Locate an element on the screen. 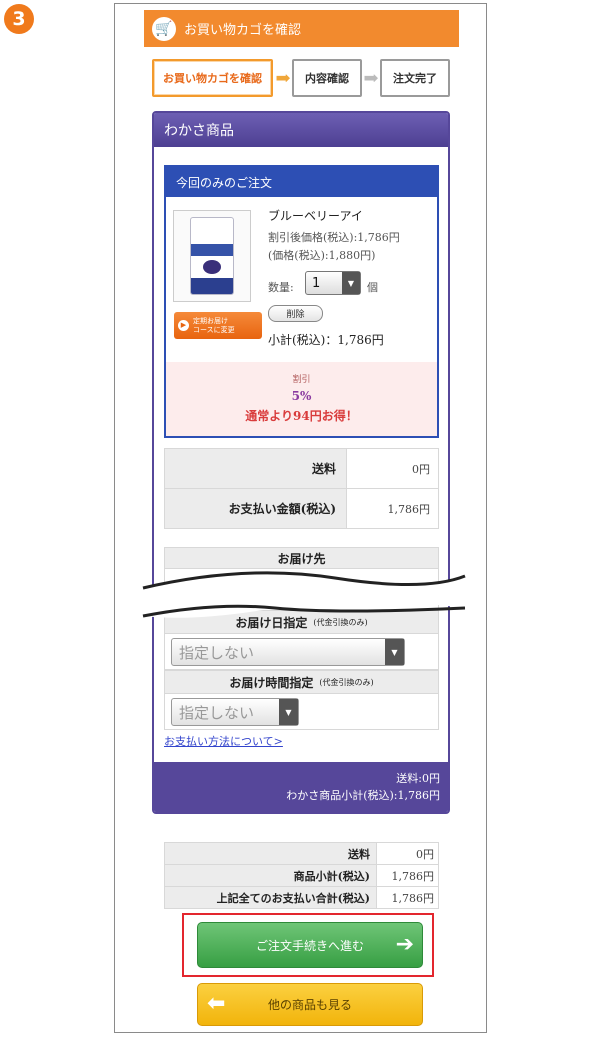  payment-method-link: お支払い方法について> is located at coordinates (223, 741).